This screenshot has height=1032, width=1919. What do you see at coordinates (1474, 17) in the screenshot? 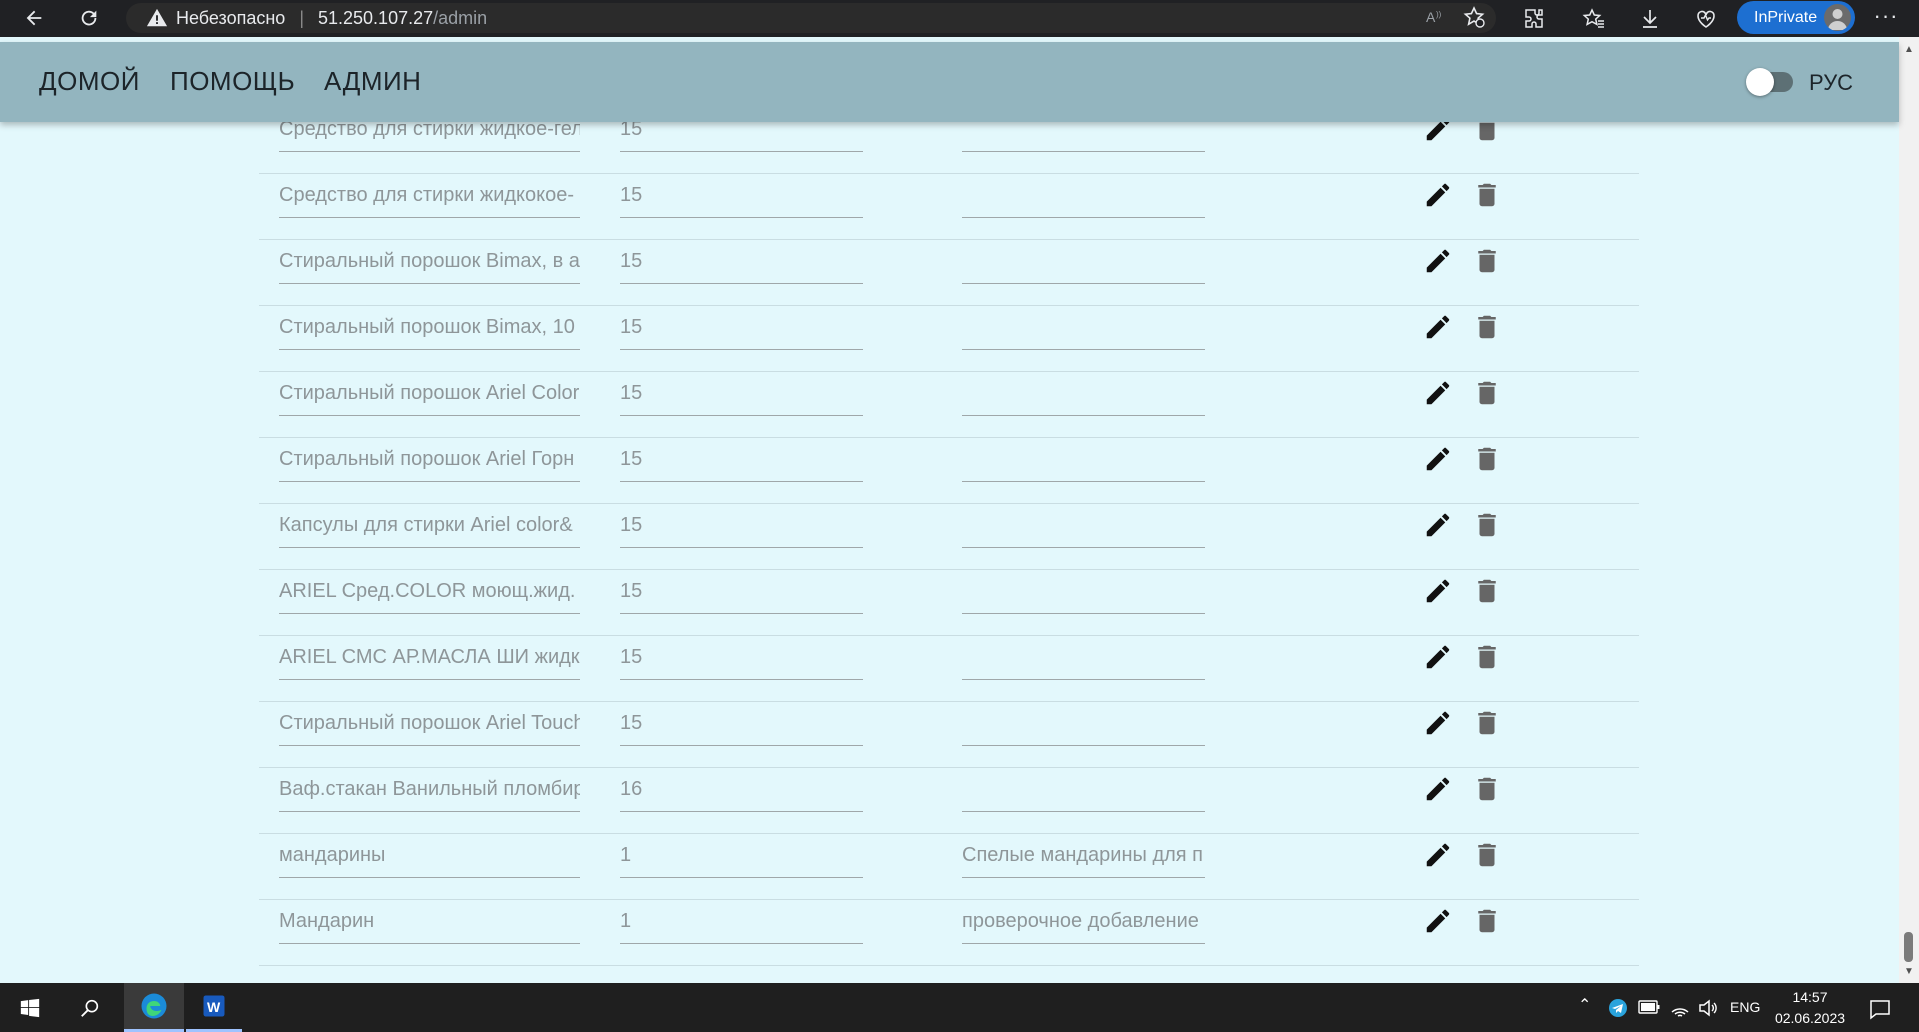
I see `add-favorite-icon` at bounding box center [1474, 17].